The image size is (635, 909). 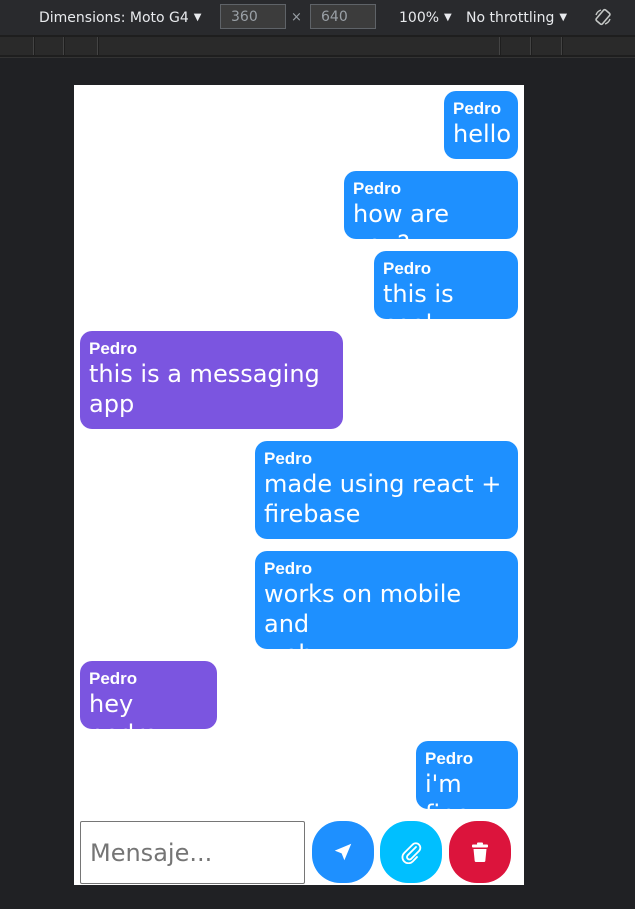 What do you see at coordinates (114, 17) in the screenshot?
I see `device-label: Dimensions: Moto G4` at bounding box center [114, 17].